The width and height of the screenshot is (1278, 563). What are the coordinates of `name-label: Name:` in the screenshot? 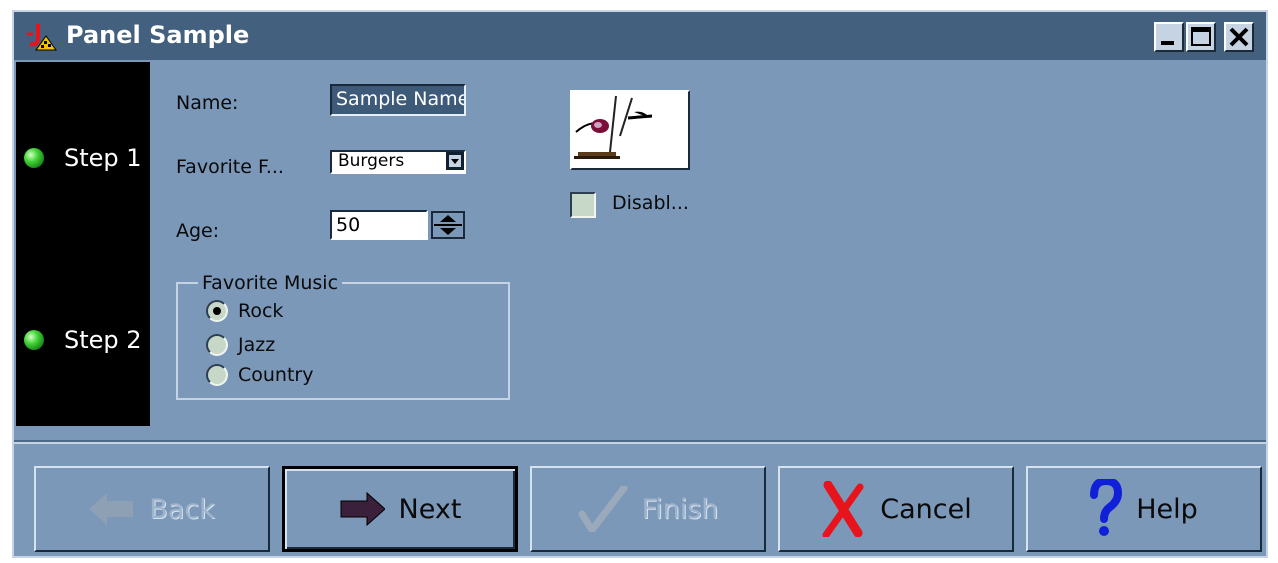 It's located at (207, 103).